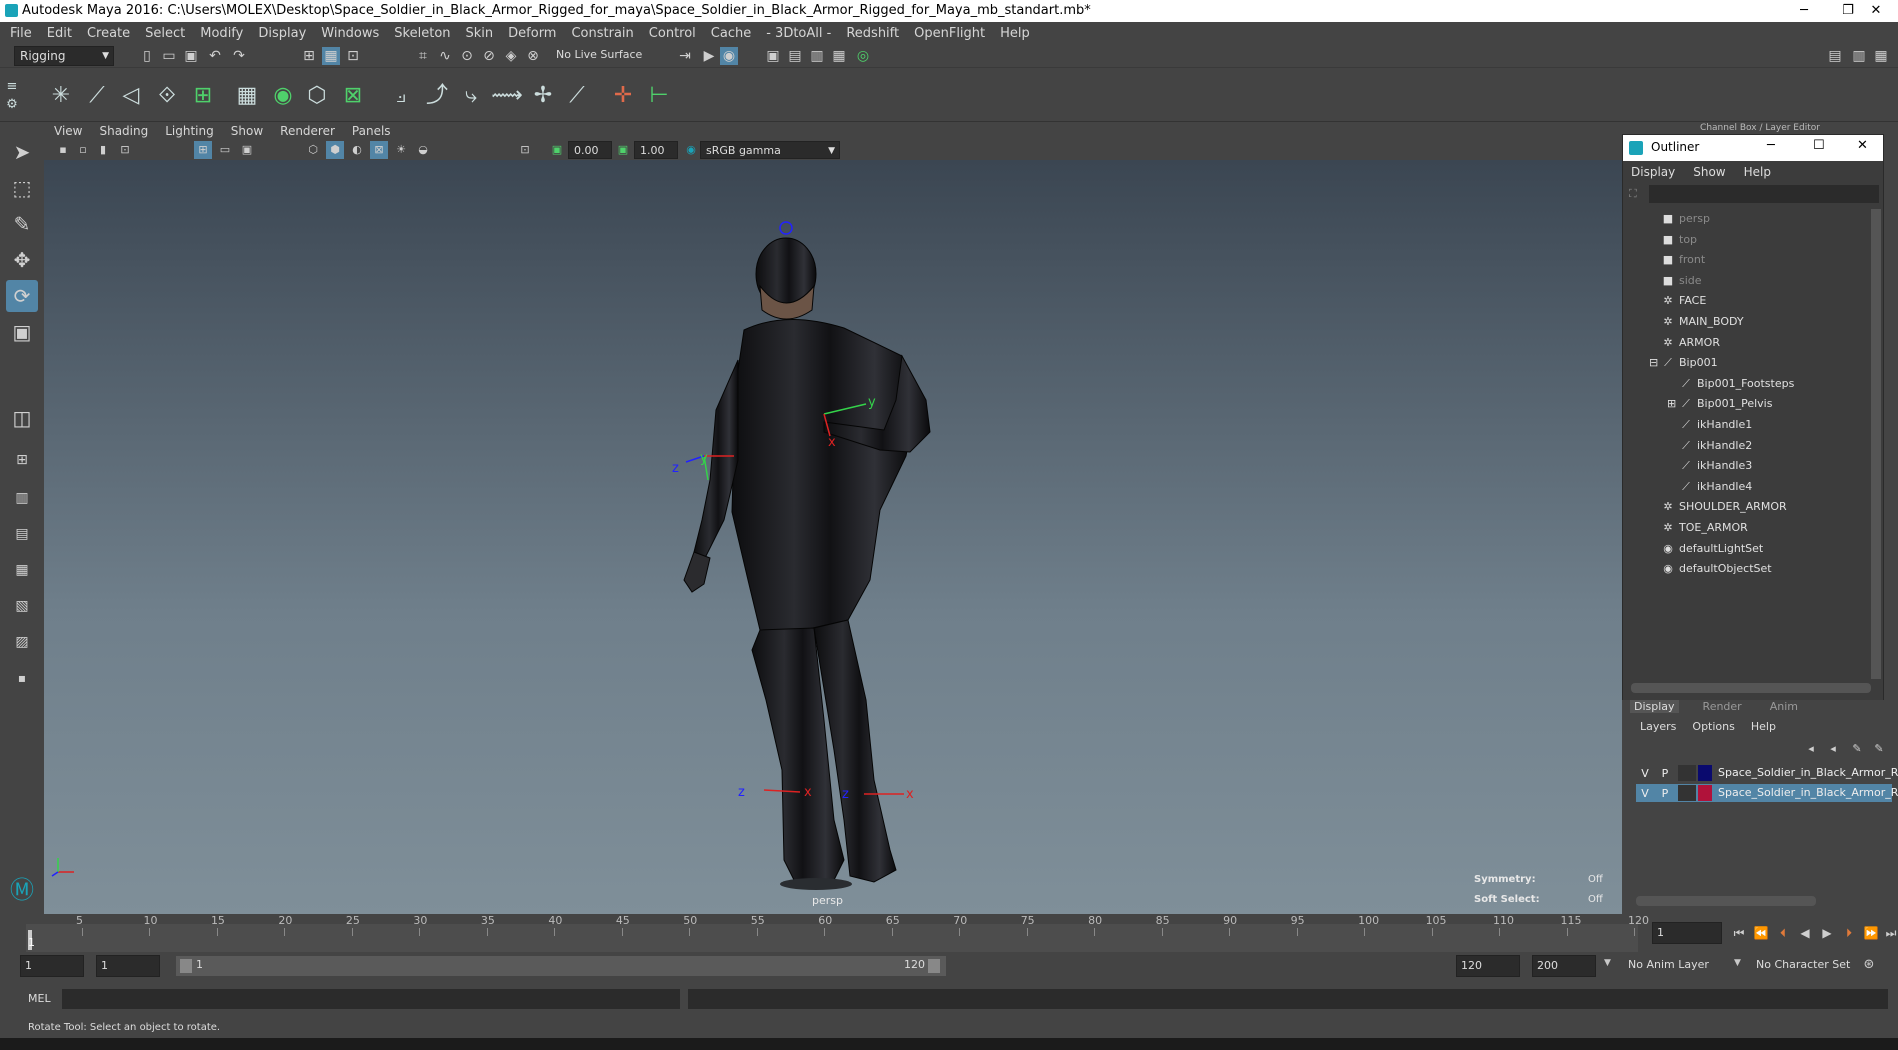 This screenshot has width=1898, height=1050. What do you see at coordinates (795, 56) in the screenshot?
I see `ipr-render-icon: ▤` at bounding box center [795, 56].